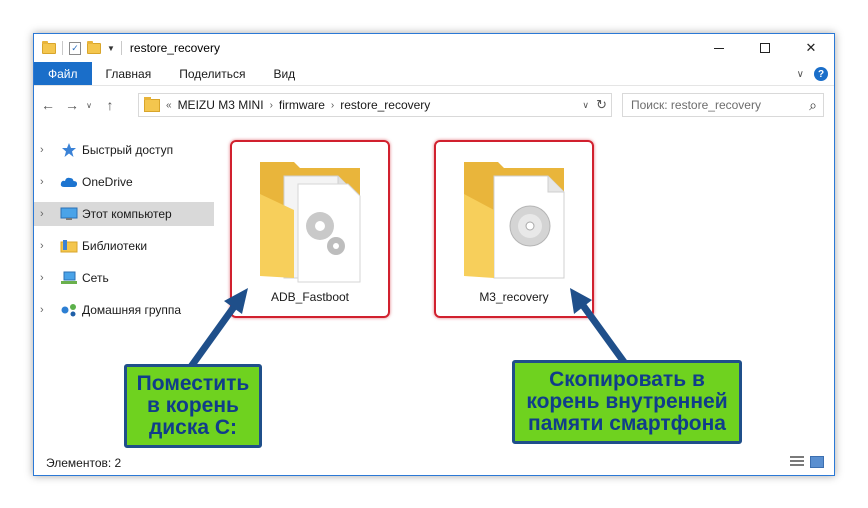  I want to click on callout-left: Поместить в корень диска С:, so click(193, 406).